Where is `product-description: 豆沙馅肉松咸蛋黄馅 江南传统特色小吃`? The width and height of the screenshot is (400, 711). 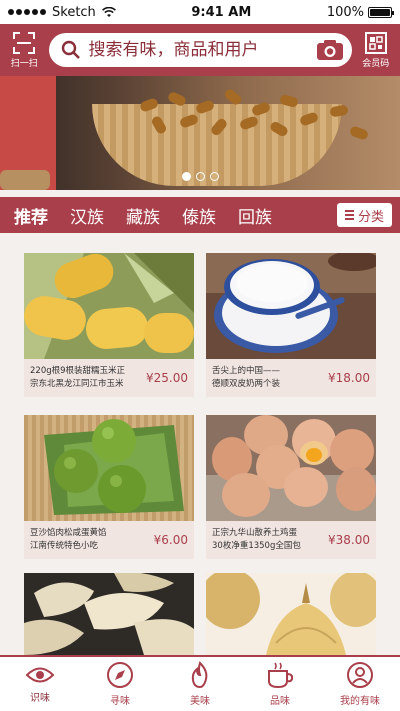 product-description: 豆沙馅肉松咸蛋黄馅 江南传统特色小吃 is located at coordinates (92, 540).